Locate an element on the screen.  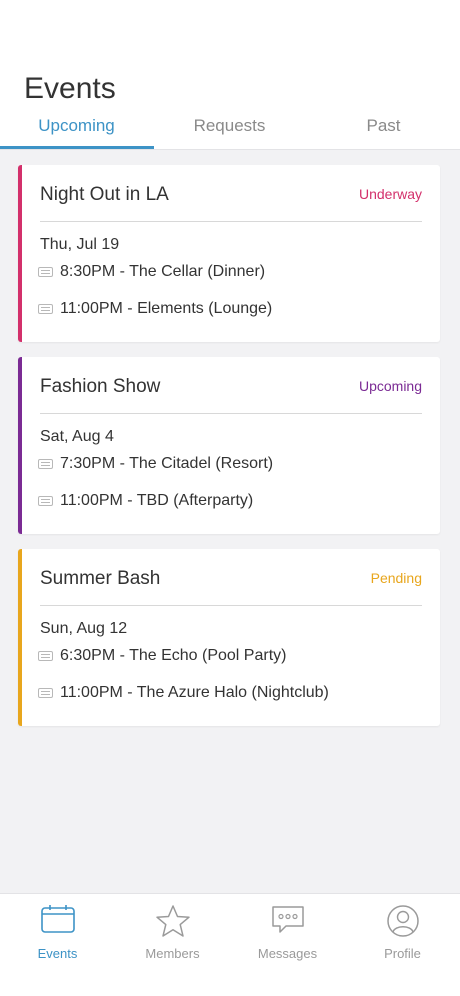
event-title: Night Out in LA is located at coordinates (104, 194).